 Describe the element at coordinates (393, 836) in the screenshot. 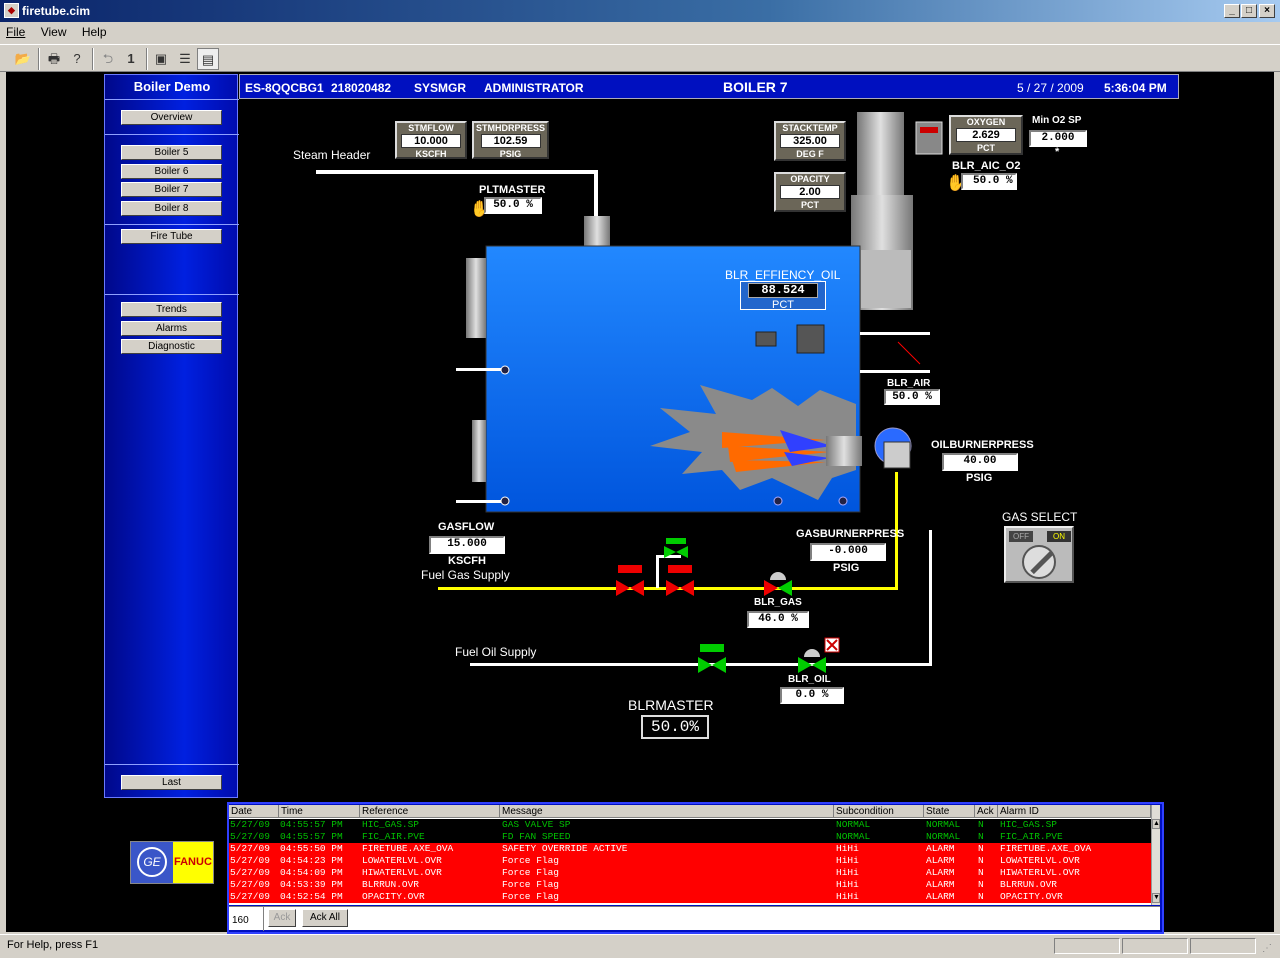

I see `alarm-cell-ref: FIC_AIR.PVE` at that location.